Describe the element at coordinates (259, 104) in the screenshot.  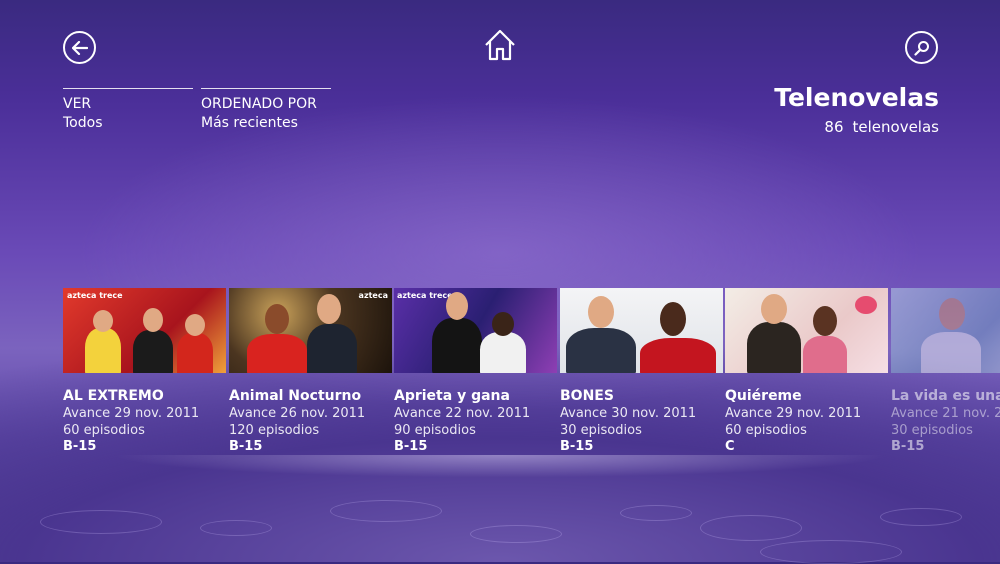
I see `sort-filter-label: ORDENADO POR` at that location.